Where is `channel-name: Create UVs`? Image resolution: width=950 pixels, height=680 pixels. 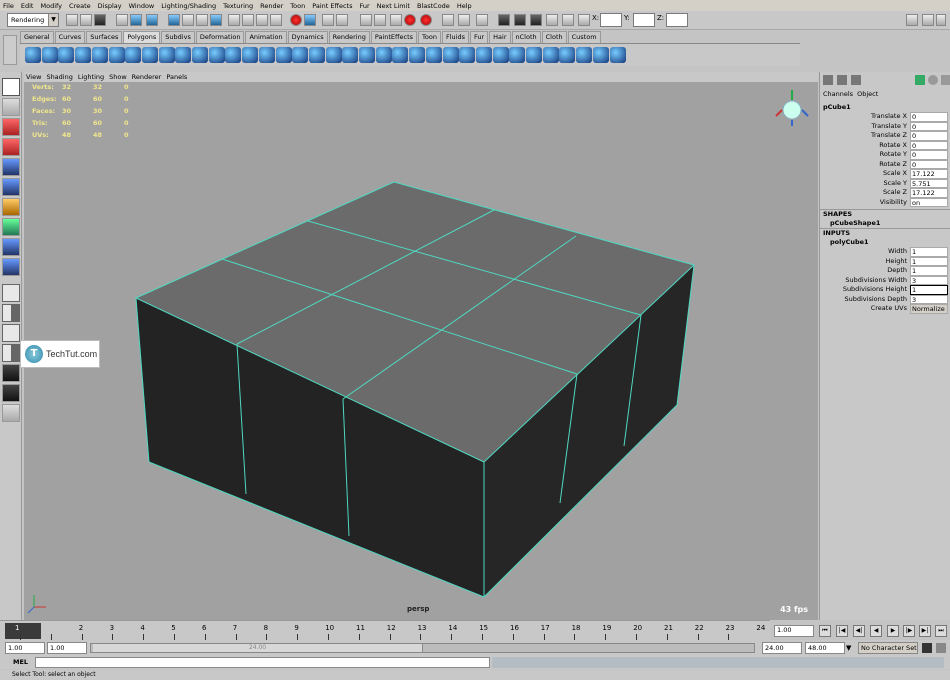
channel-name: Create UVs is located at coordinates (865, 309).